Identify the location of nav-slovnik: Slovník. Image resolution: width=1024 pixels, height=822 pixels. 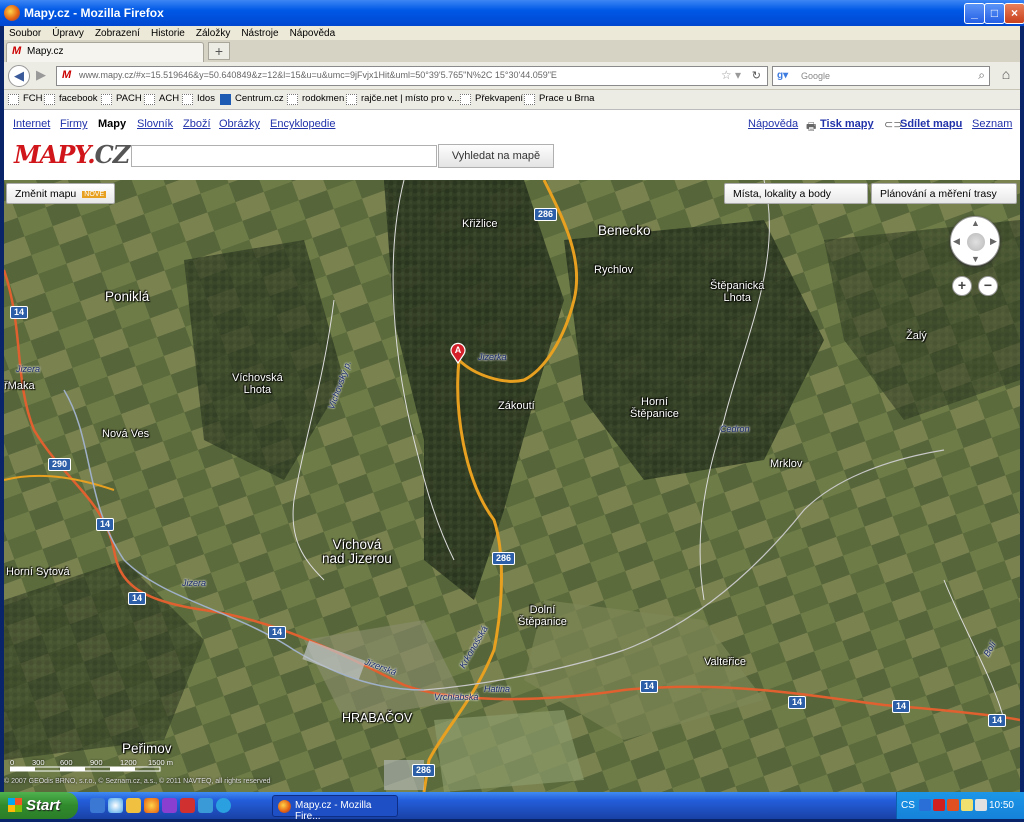
(155, 124).